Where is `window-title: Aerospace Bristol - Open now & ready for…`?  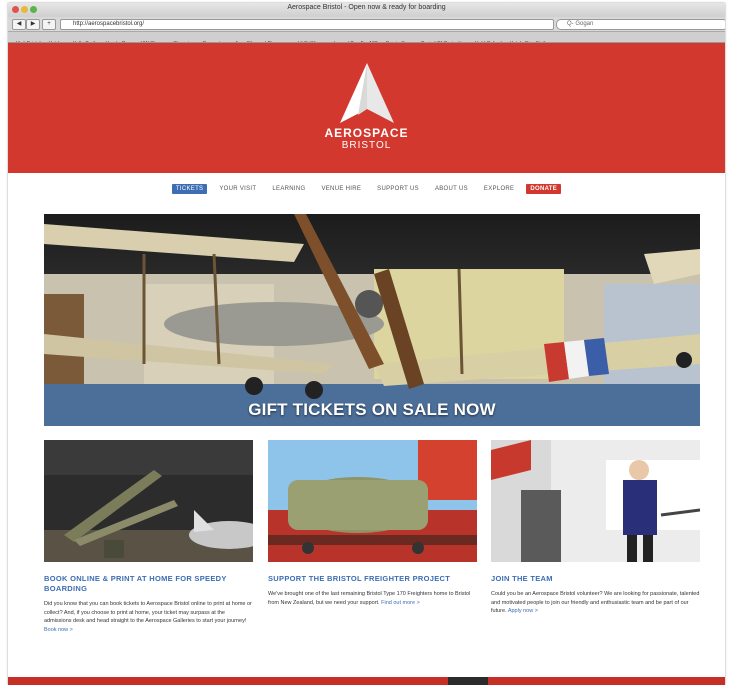
window-title: Aerospace Bristol - Open now & ready for… is located at coordinates (366, 7).